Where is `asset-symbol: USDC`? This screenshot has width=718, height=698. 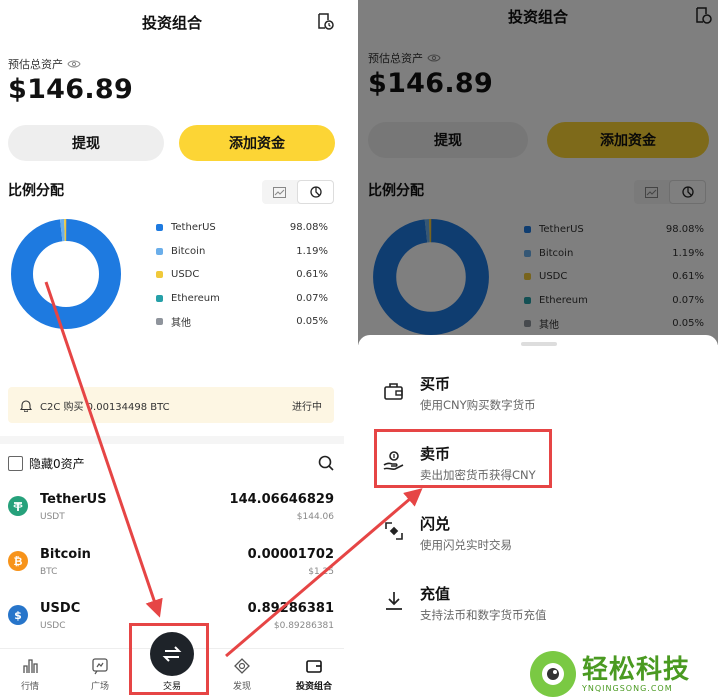 asset-symbol: USDC is located at coordinates (53, 626).